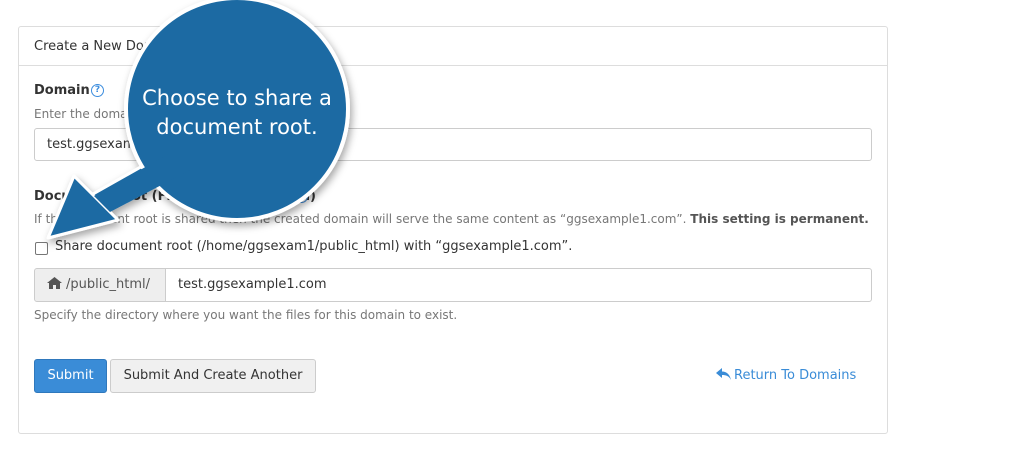 The image size is (1024, 460). Describe the element at coordinates (453, 144) in the screenshot. I see `domain-input: test.ggsexample1.com` at that location.